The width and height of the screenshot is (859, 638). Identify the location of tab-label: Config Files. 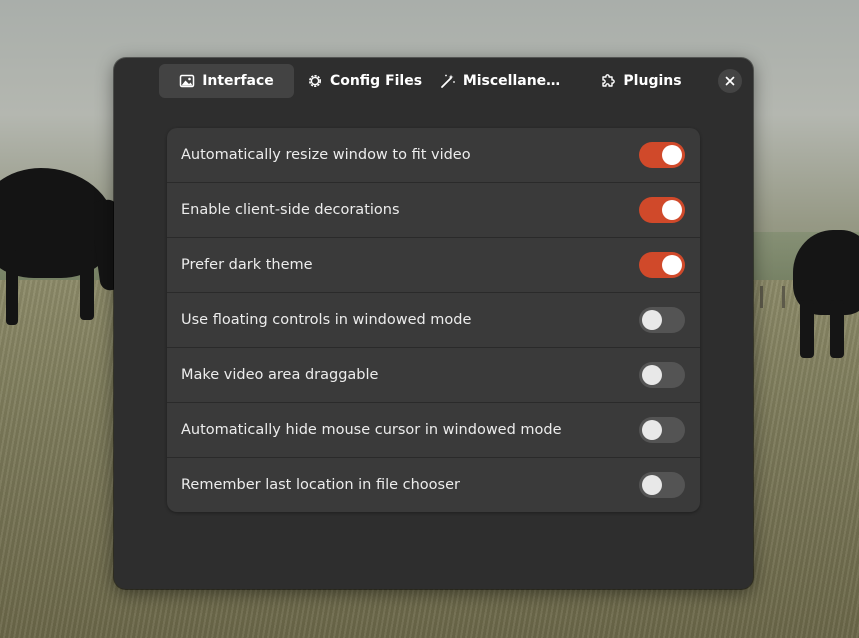
(376, 81).